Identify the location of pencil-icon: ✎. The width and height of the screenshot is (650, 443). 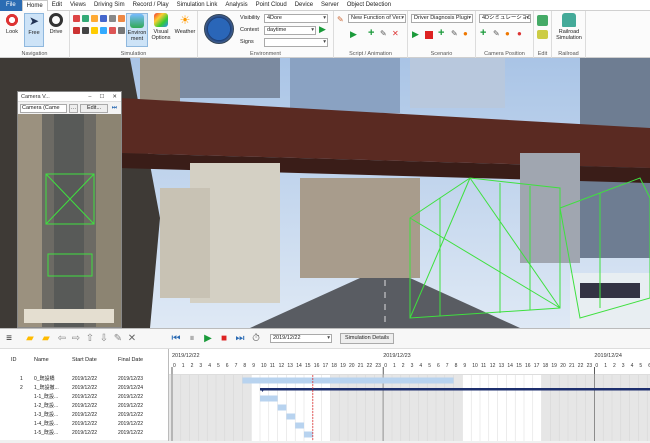
(340, 19).